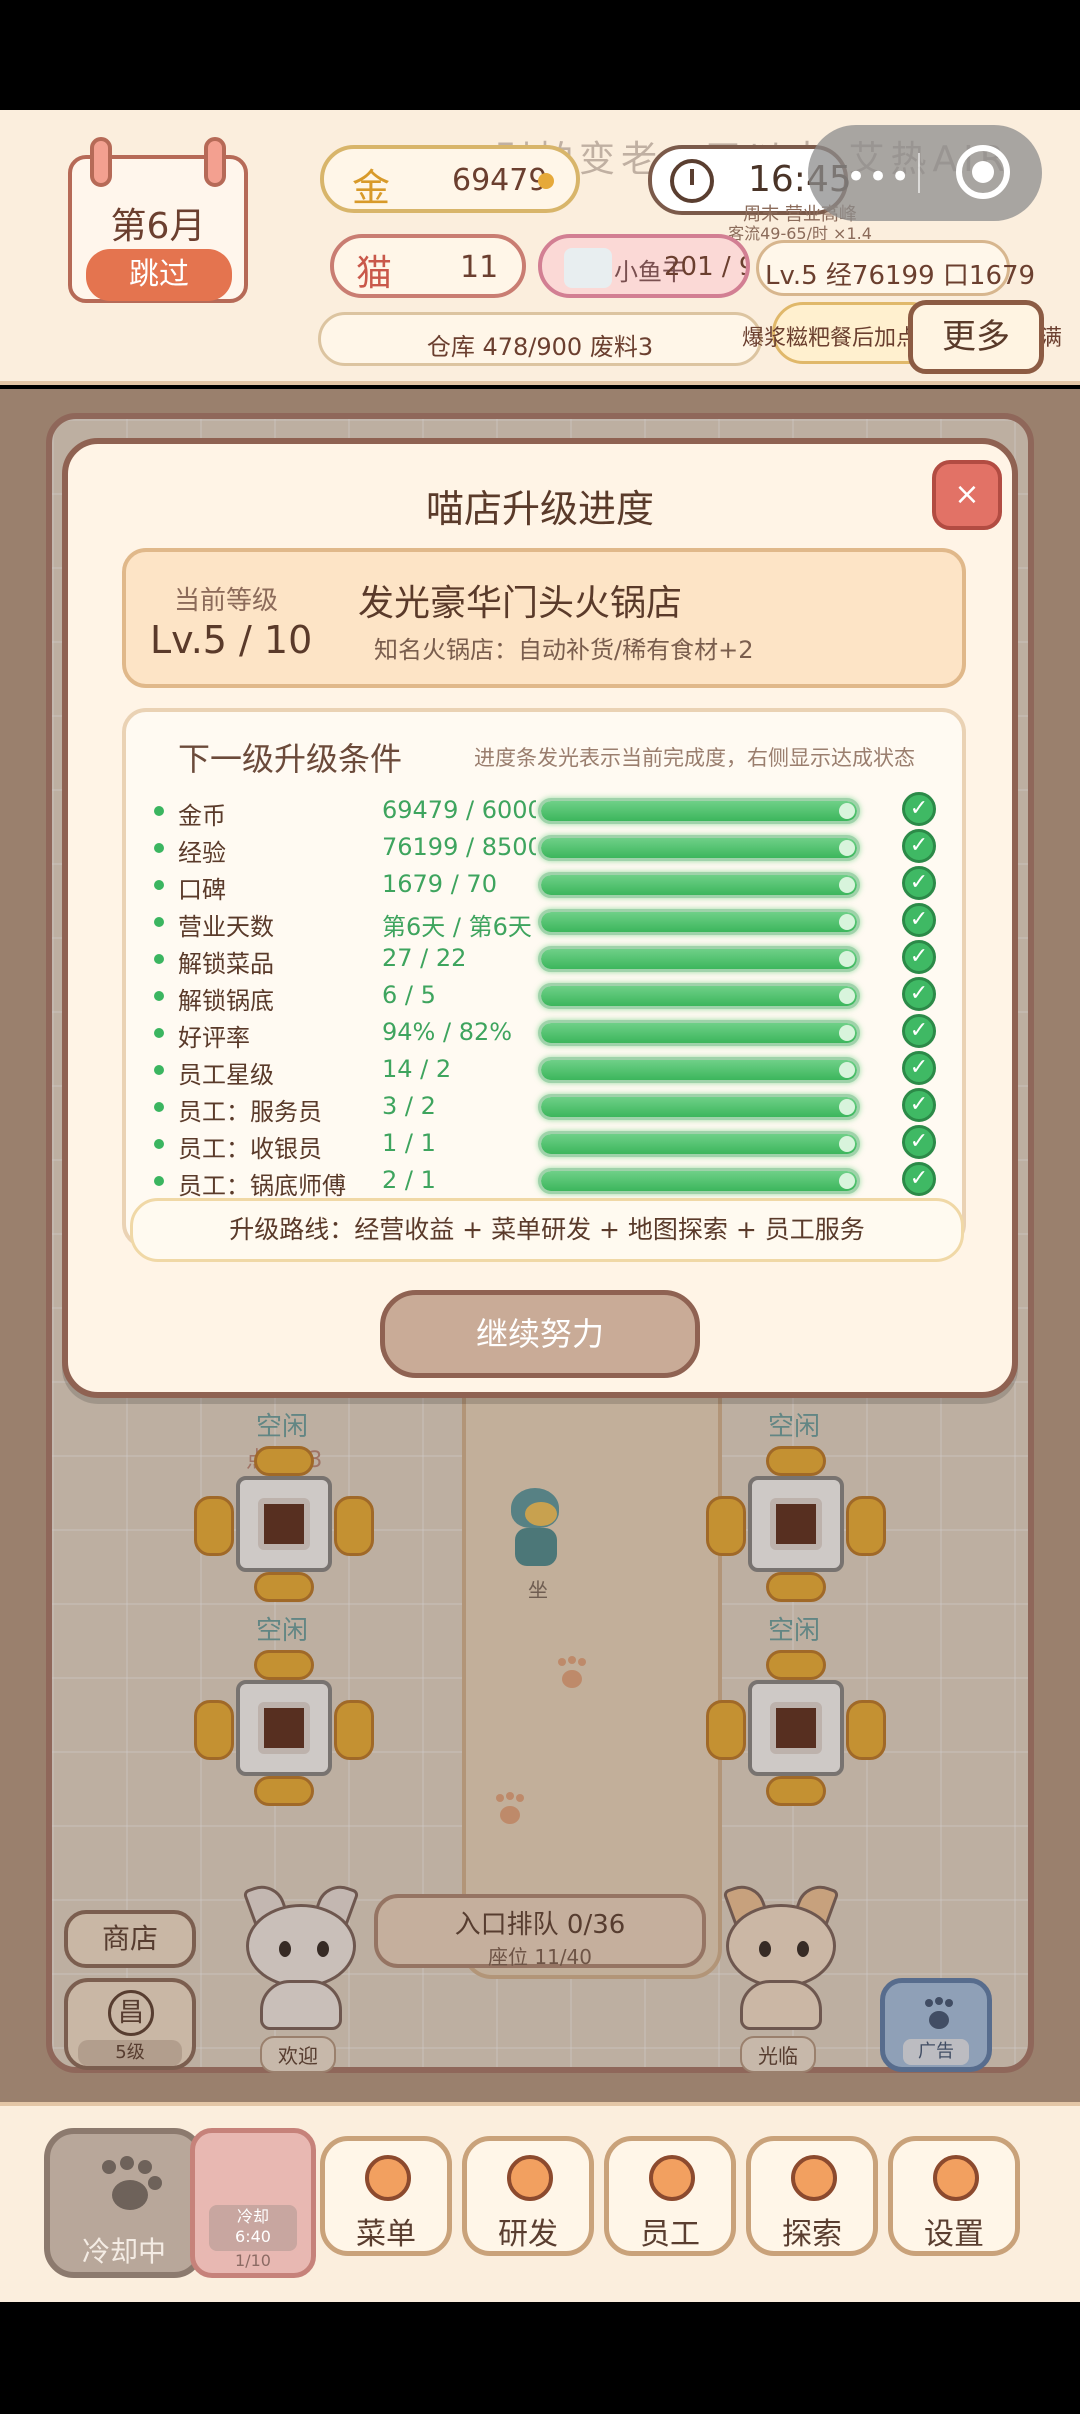 Image resolution: width=1080 pixels, height=2414 pixels. What do you see at coordinates (540, 1334) in the screenshot?
I see `continue-button: 继续努力` at bounding box center [540, 1334].